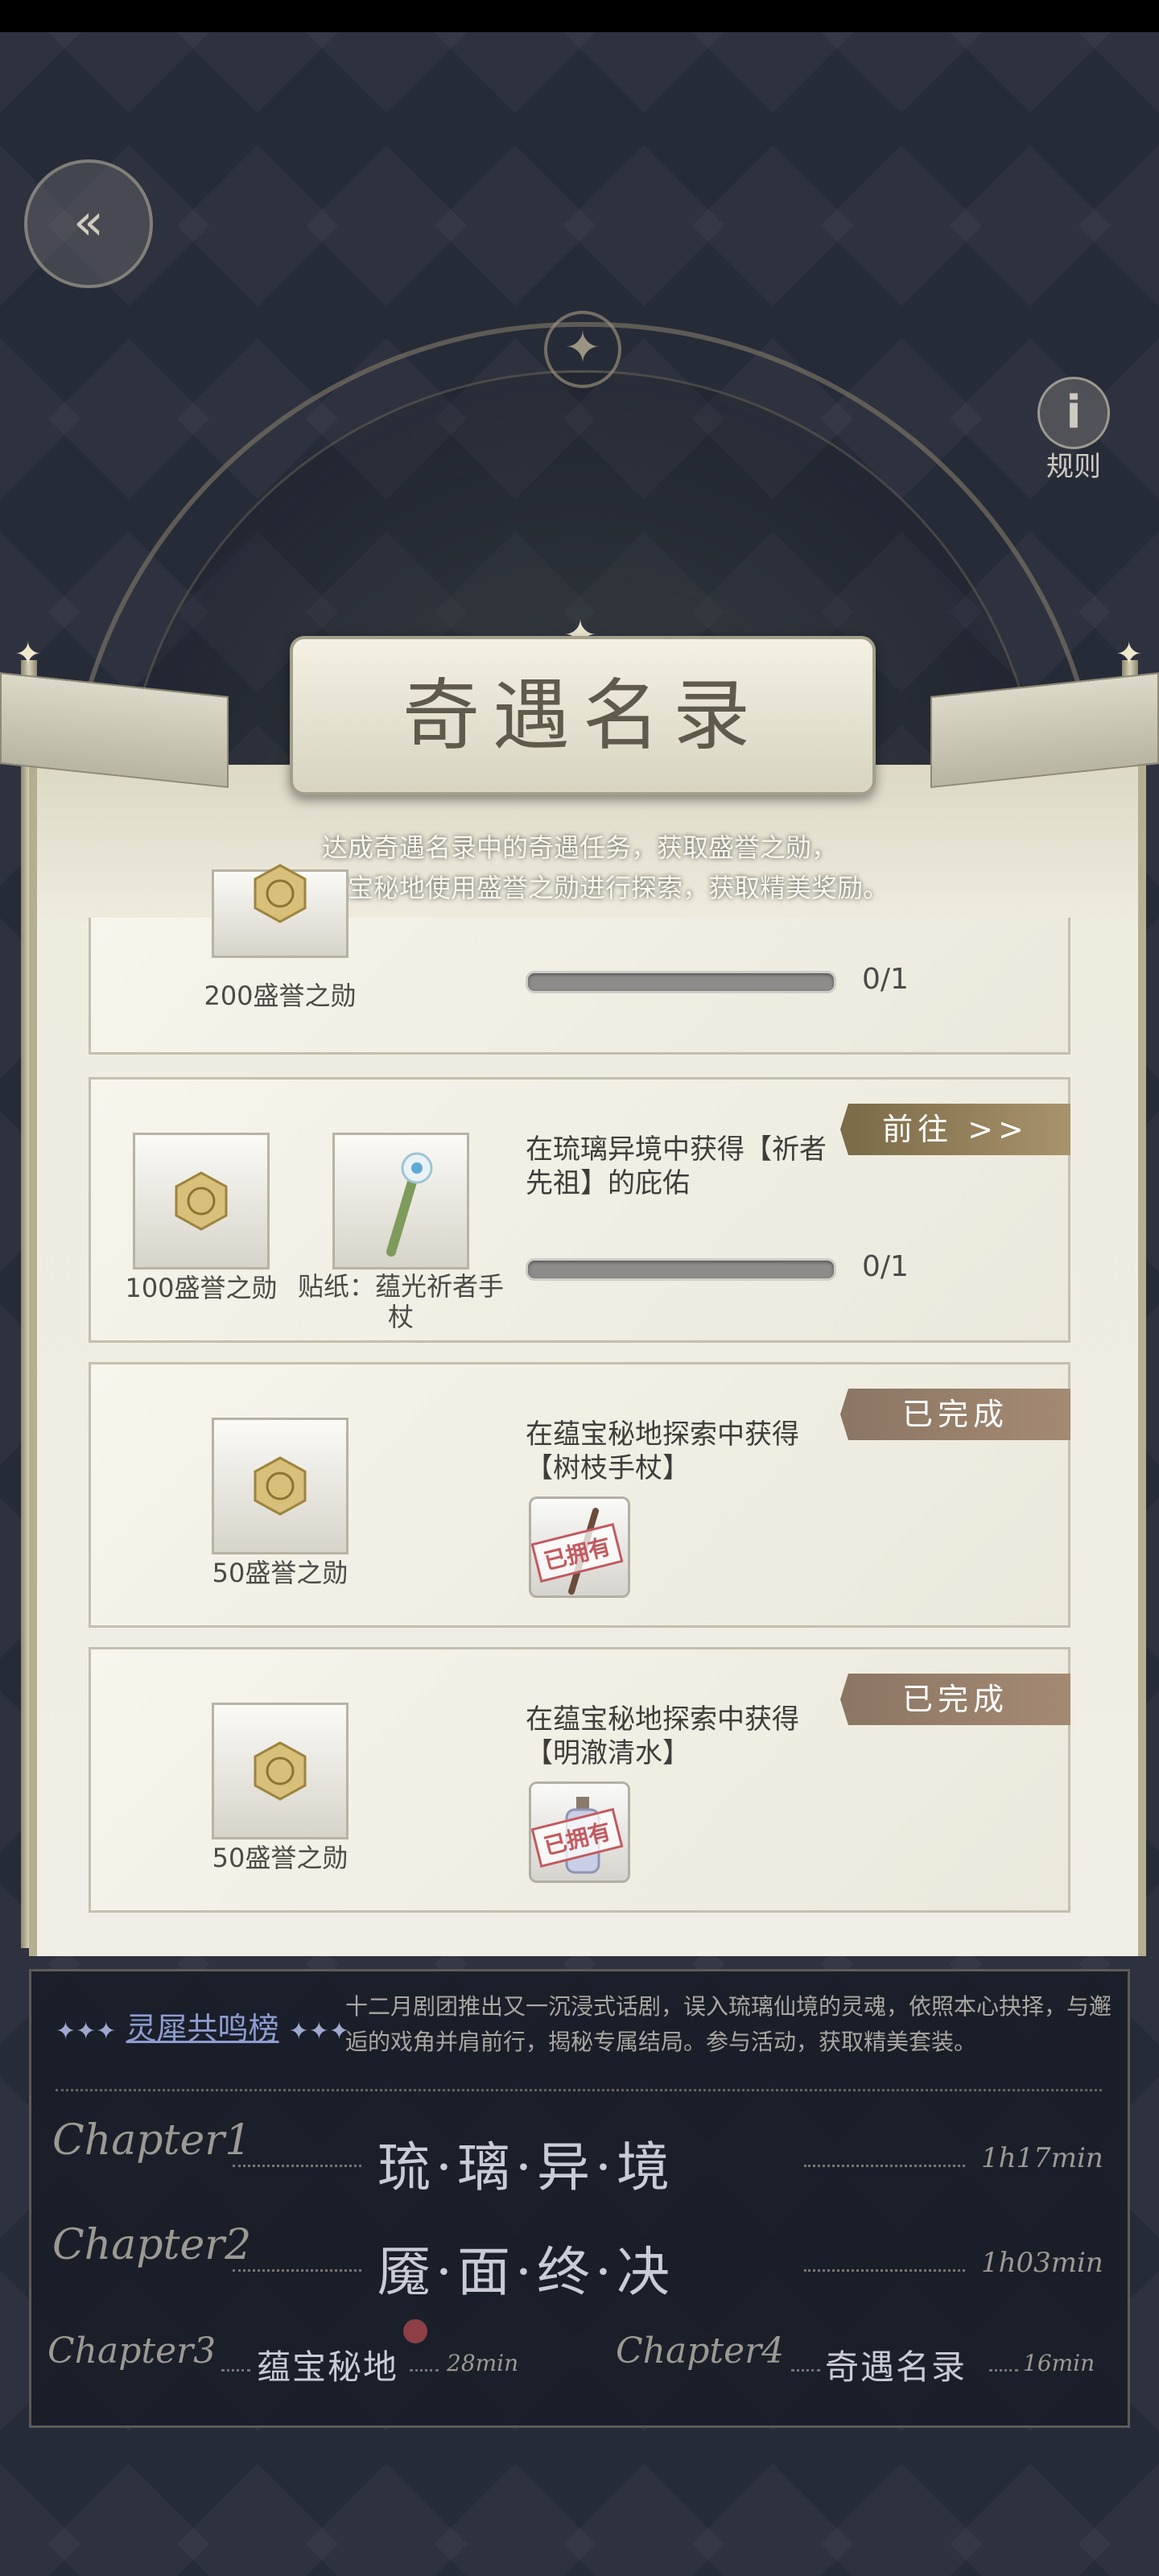  I want to click on chapter-2-link: 魇·面·终·决, so click(525, 2267).